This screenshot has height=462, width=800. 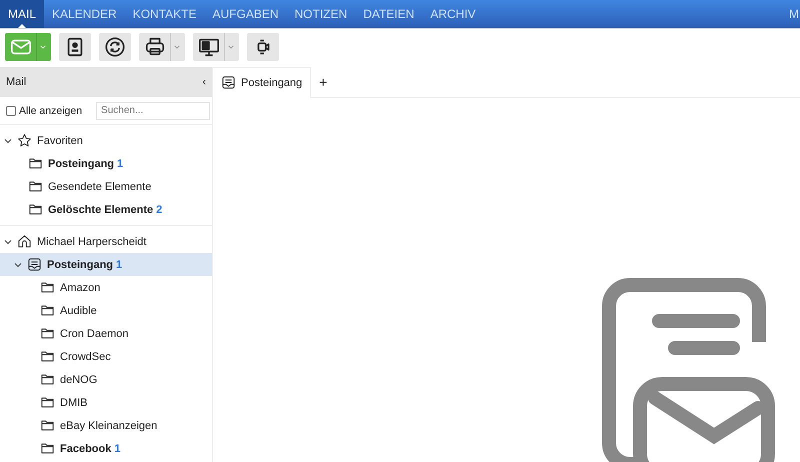 What do you see at coordinates (22, 14) in the screenshot?
I see `nav-tab: MAIL` at bounding box center [22, 14].